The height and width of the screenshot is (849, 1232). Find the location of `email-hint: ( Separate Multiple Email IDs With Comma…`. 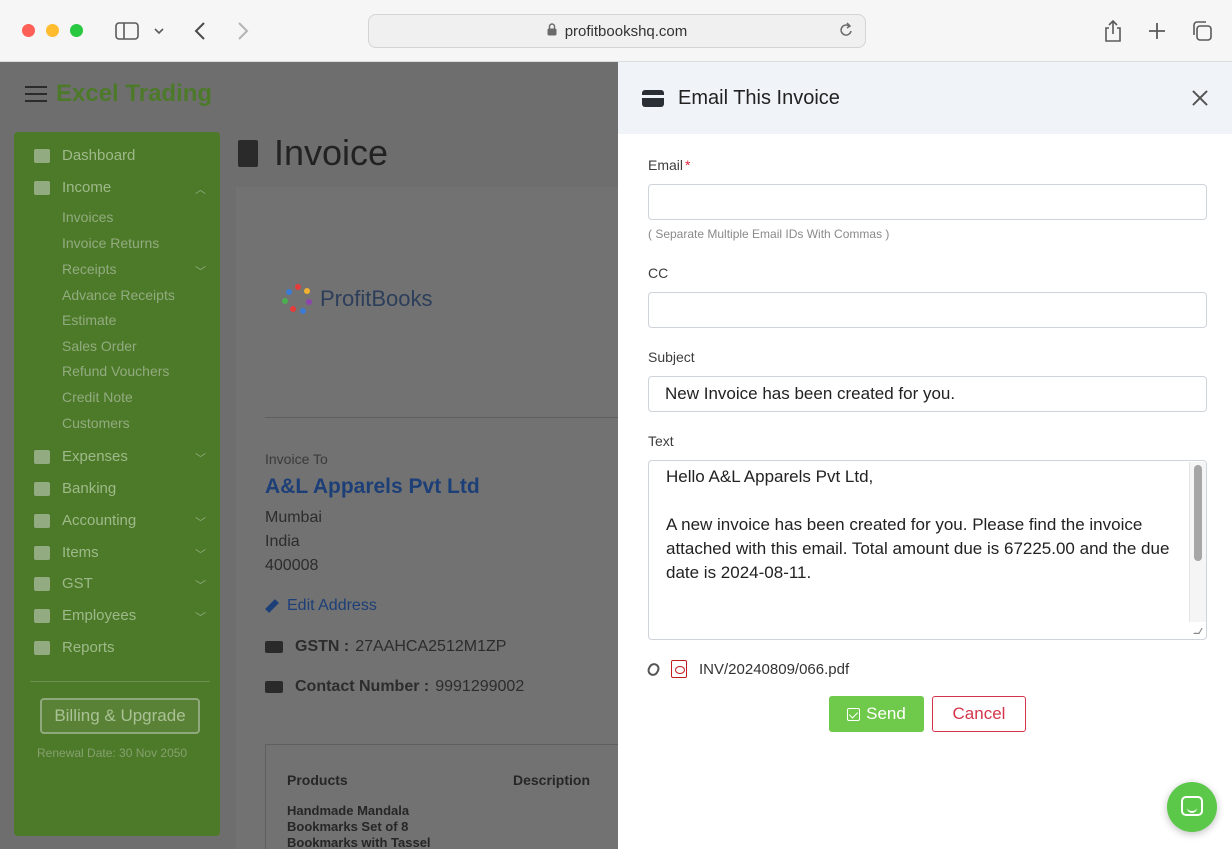

email-hint: ( Separate Multiple Email IDs With Comma… is located at coordinates (769, 234).